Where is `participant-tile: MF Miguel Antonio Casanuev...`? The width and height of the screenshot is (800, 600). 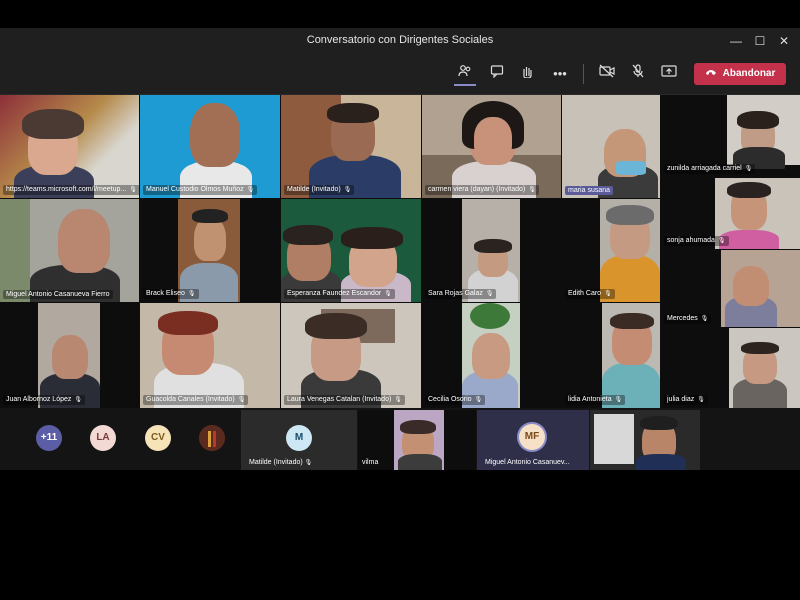 participant-tile: MF Miguel Antonio Casanuev... is located at coordinates (533, 440).